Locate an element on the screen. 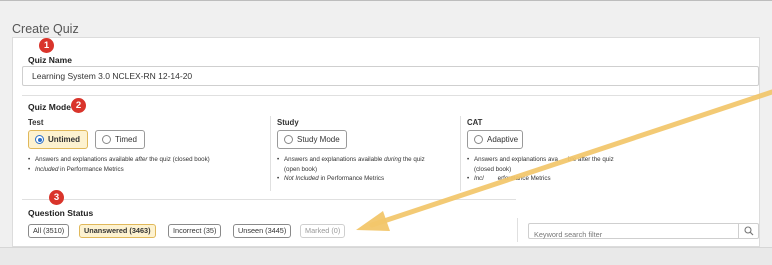  magnifier-icon is located at coordinates (748, 231).